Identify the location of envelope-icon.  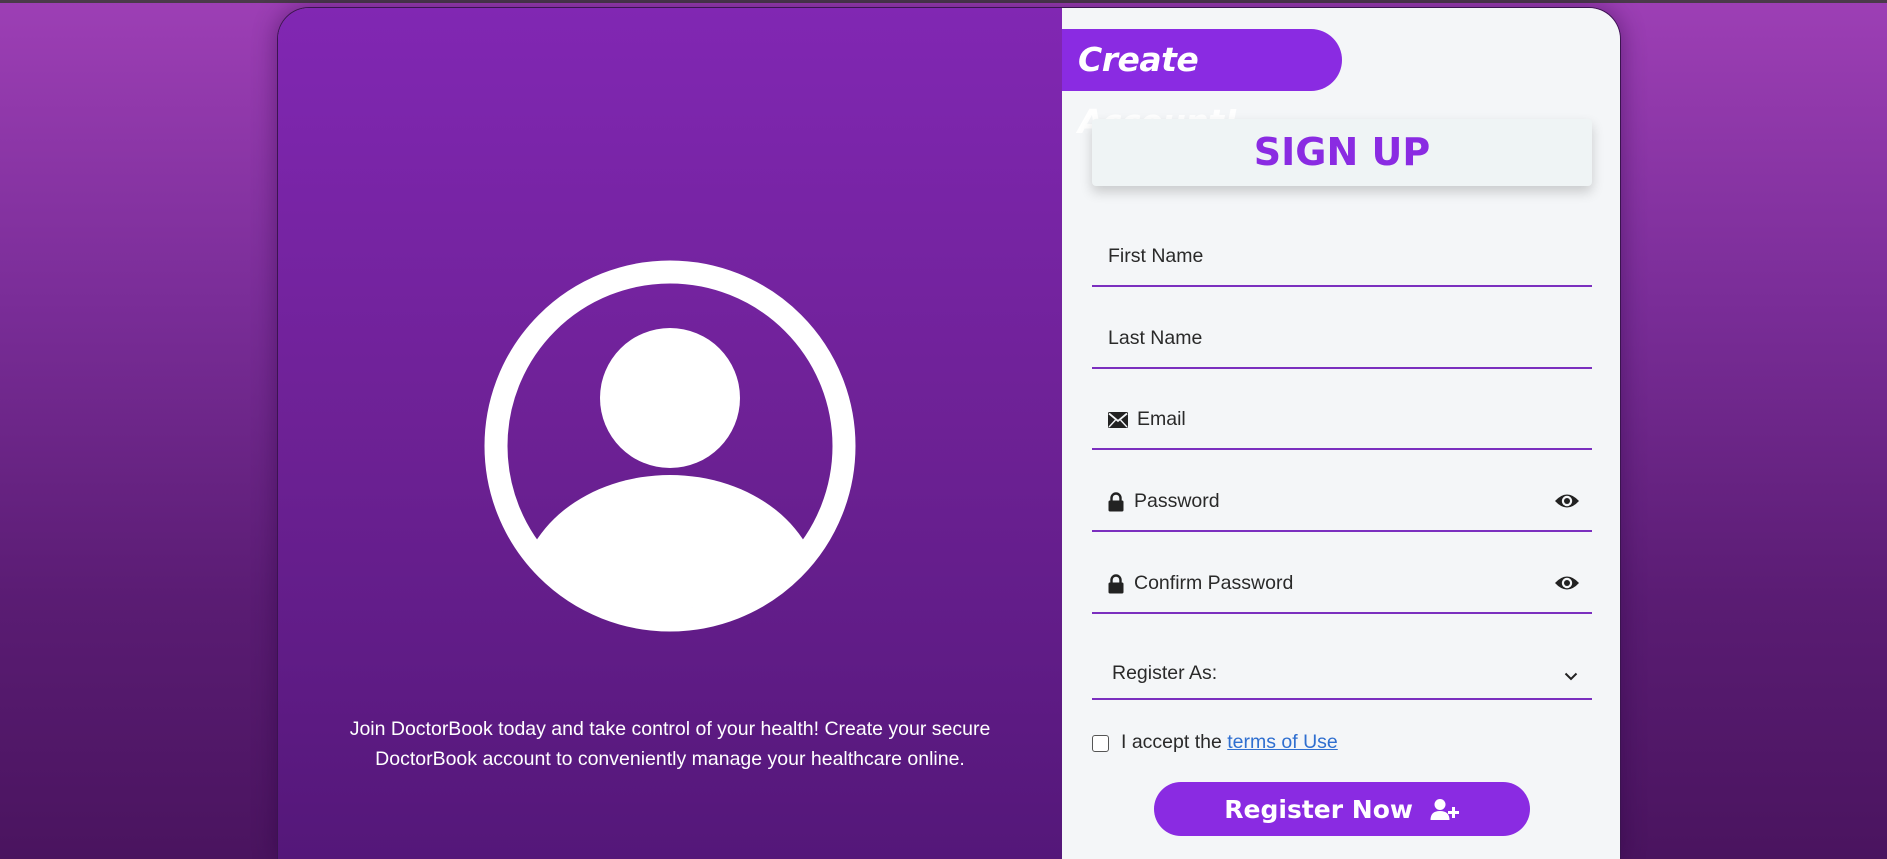
(1118, 422).